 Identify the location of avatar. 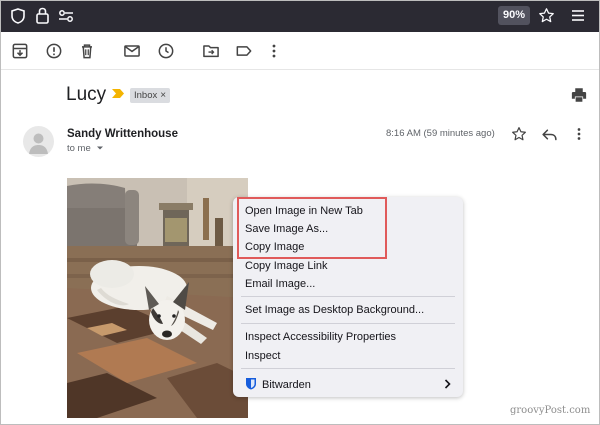
(38, 141).